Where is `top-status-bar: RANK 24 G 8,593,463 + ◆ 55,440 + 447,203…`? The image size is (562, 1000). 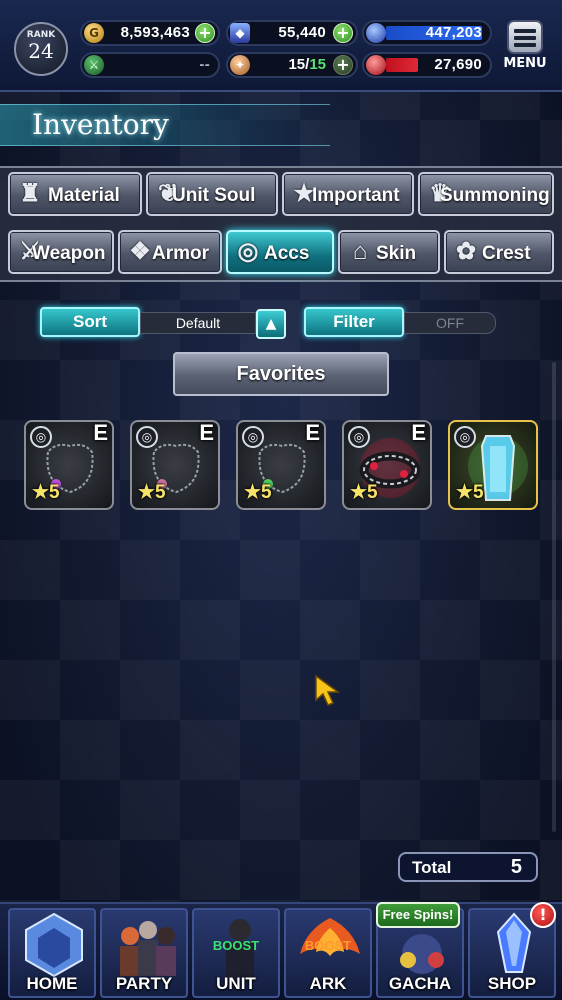 top-status-bar: RANK 24 G 8,593,463 + ◆ 55,440 + 447,203… is located at coordinates (281, 46).